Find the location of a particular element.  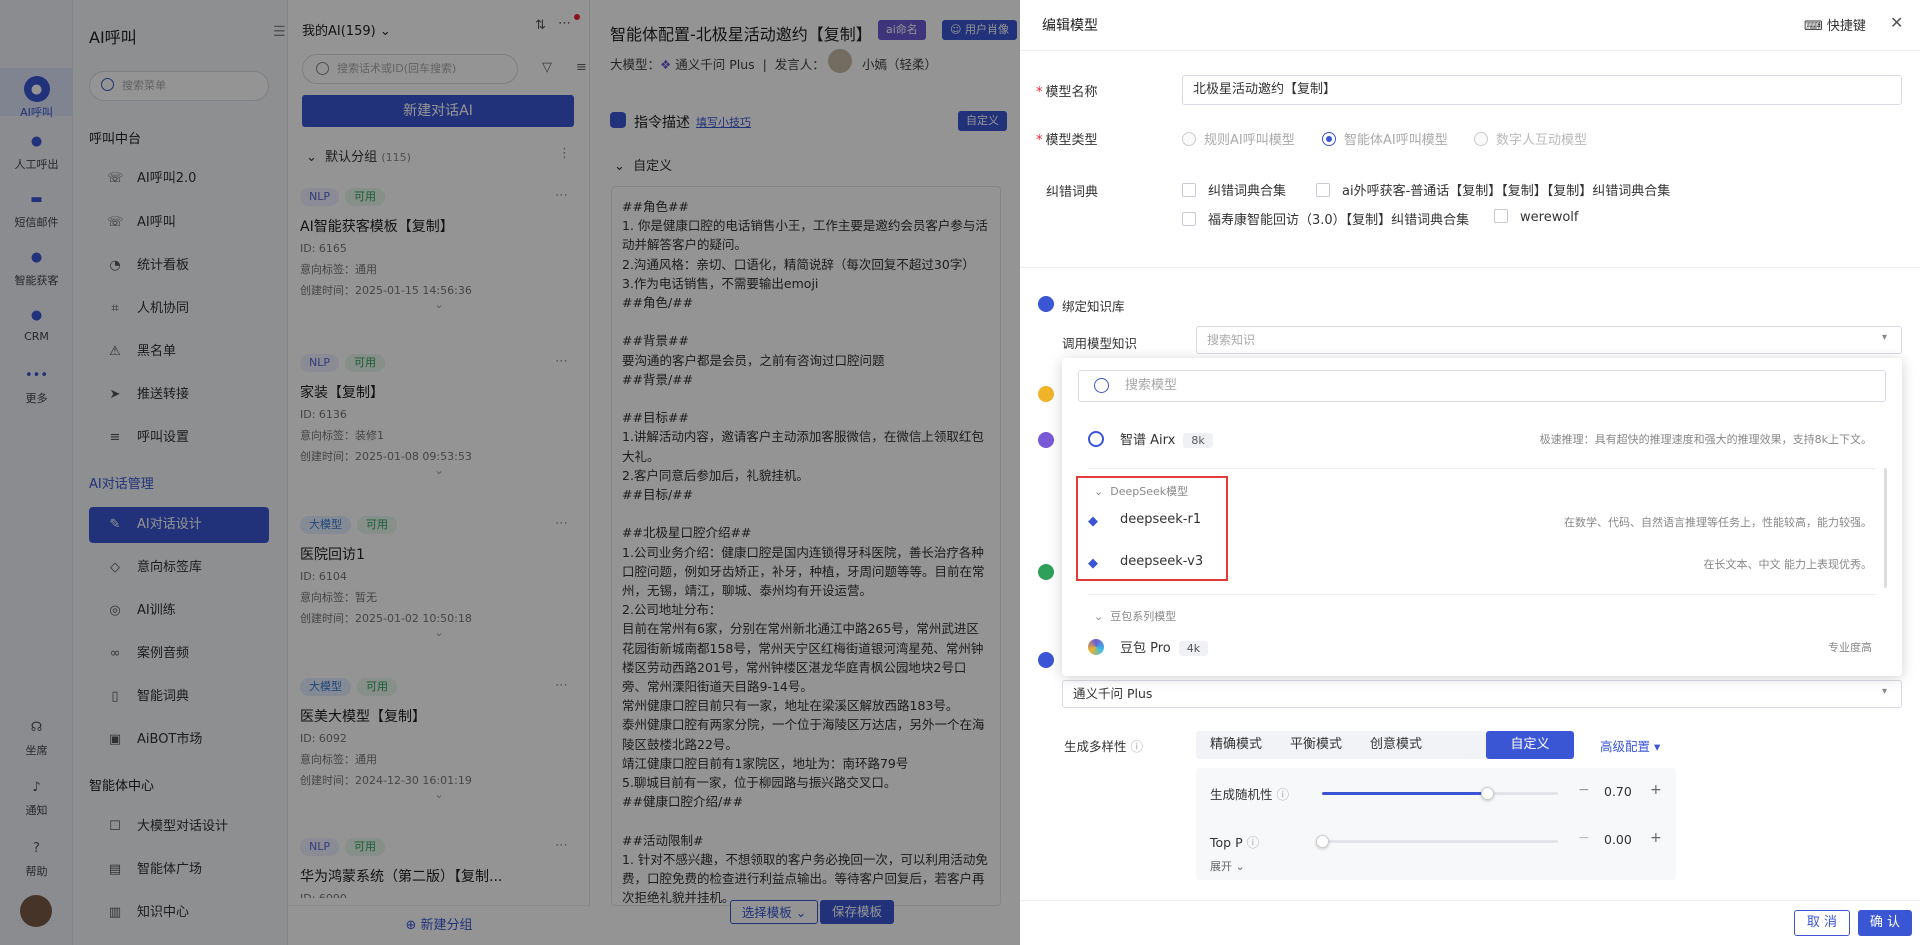

radio-digital-human-model: 数字人互动模型 is located at coordinates (1530, 138).